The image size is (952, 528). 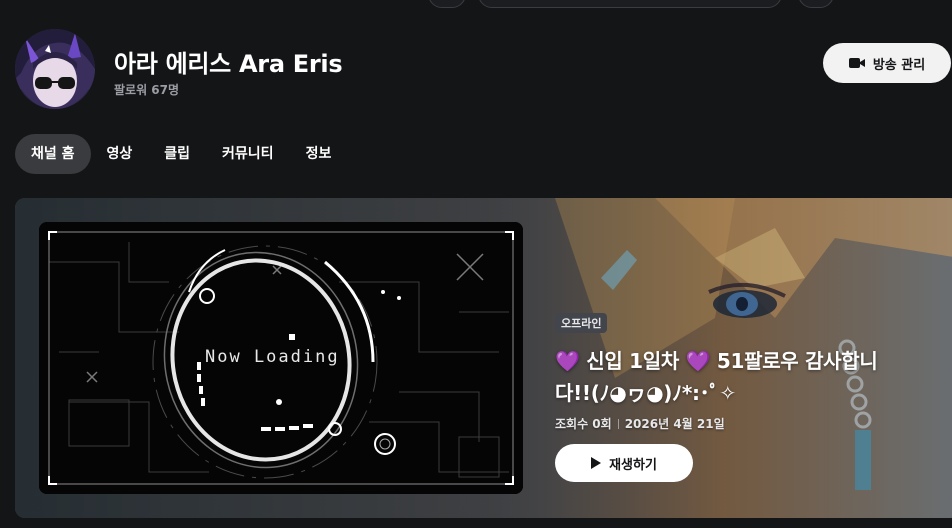 I want to click on avatar, so click(x=55, y=69).